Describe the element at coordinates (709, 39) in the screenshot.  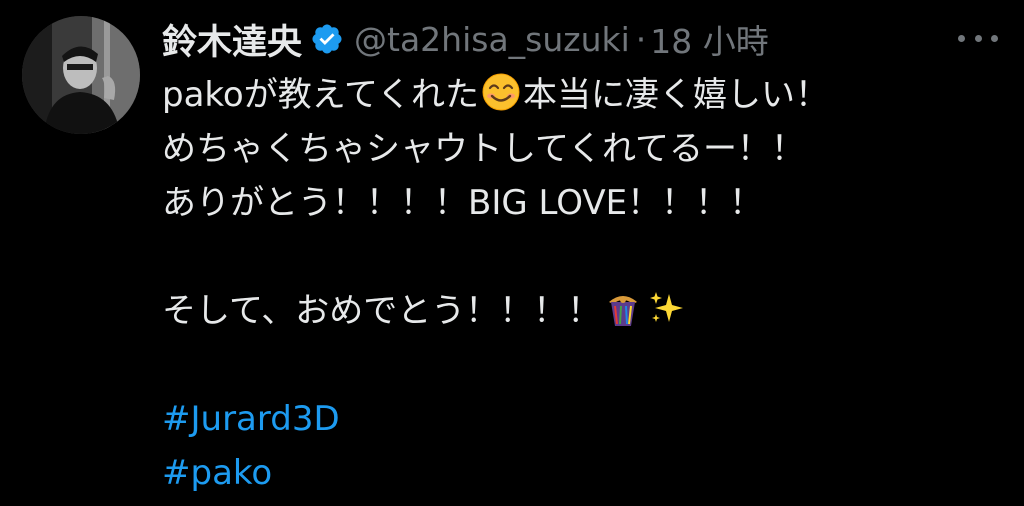
I see `tweet-timestamp: 18 小時` at that location.